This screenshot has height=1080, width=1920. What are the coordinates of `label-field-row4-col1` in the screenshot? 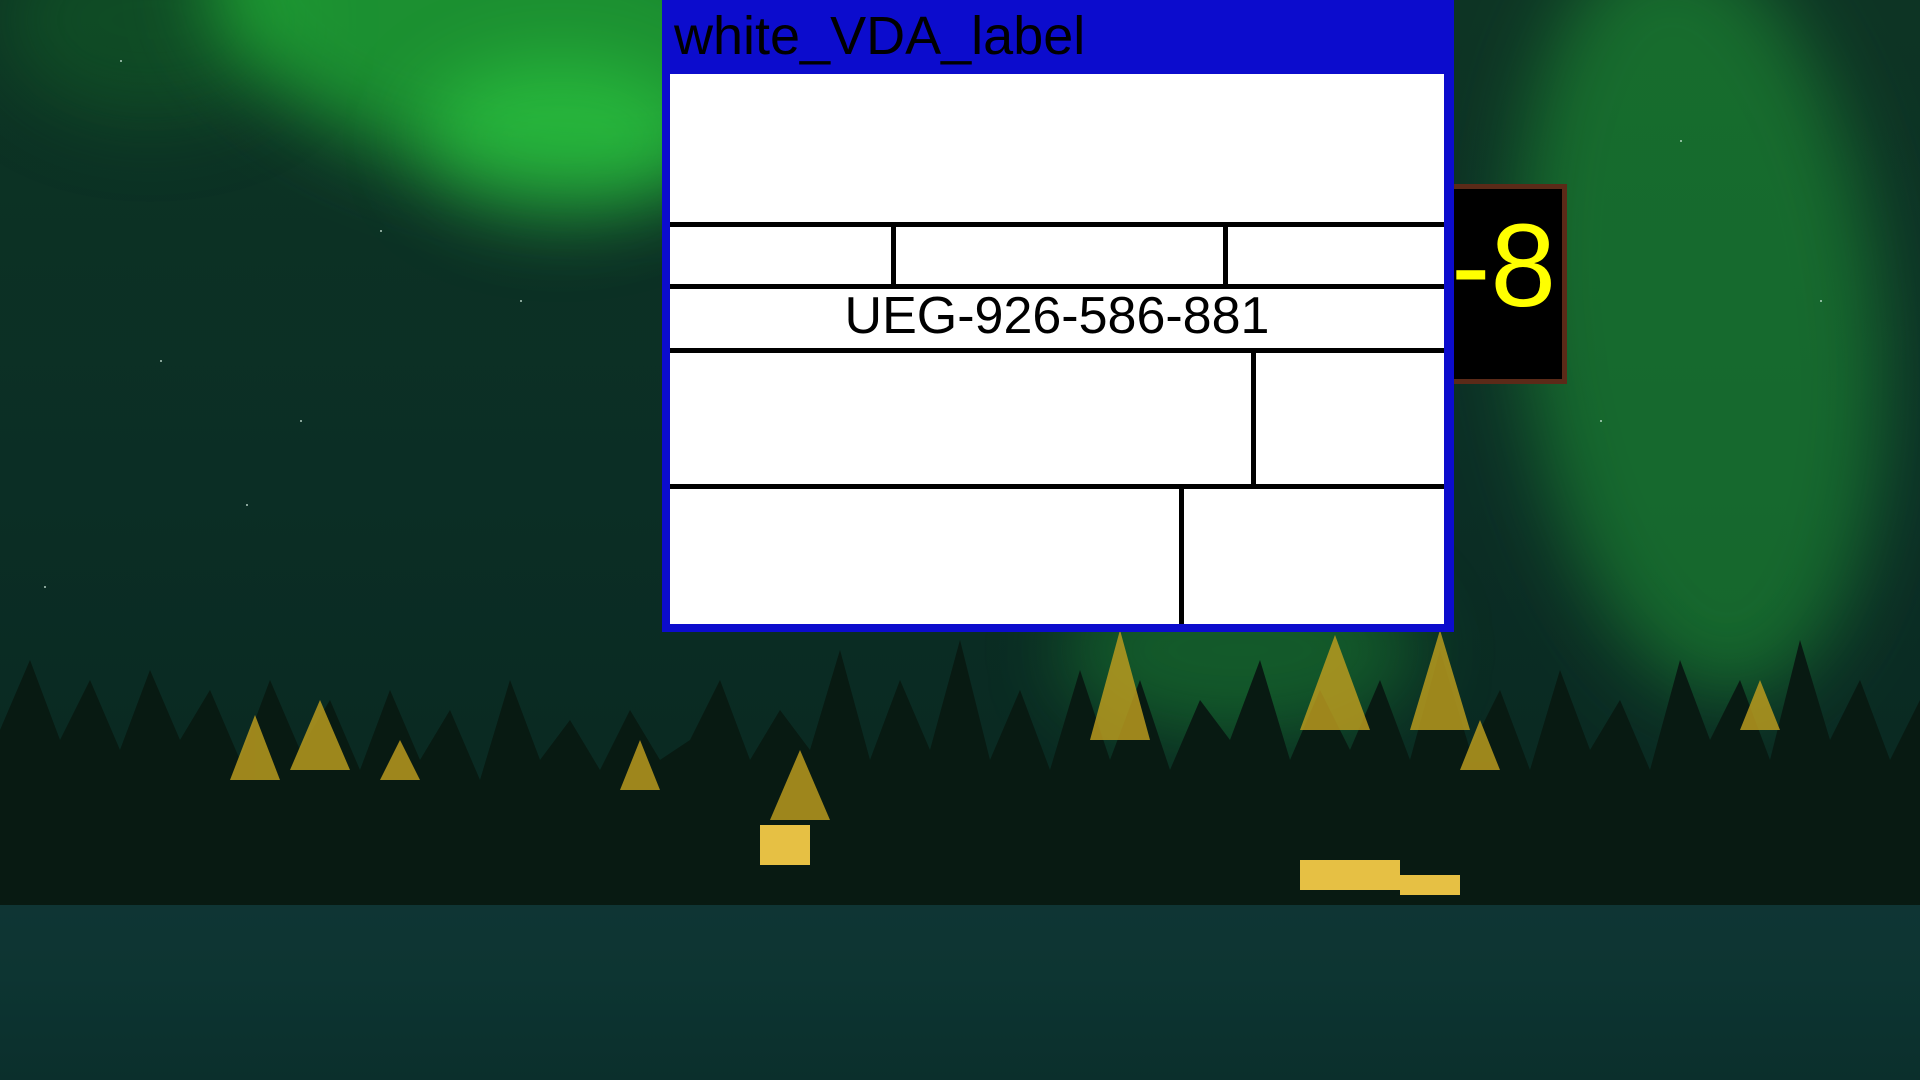 It's located at (960, 419).